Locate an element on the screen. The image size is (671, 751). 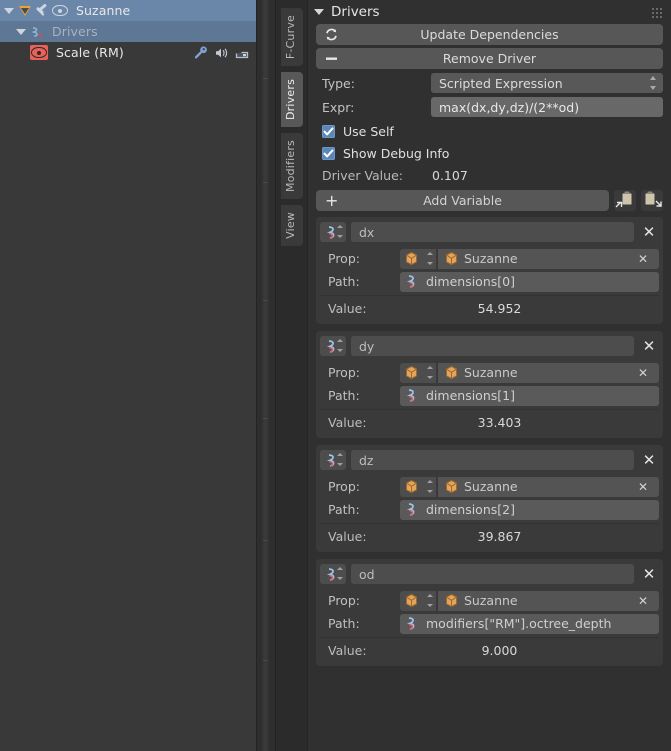
add-variable-label: Add Variable is located at coordinates (462, 200).